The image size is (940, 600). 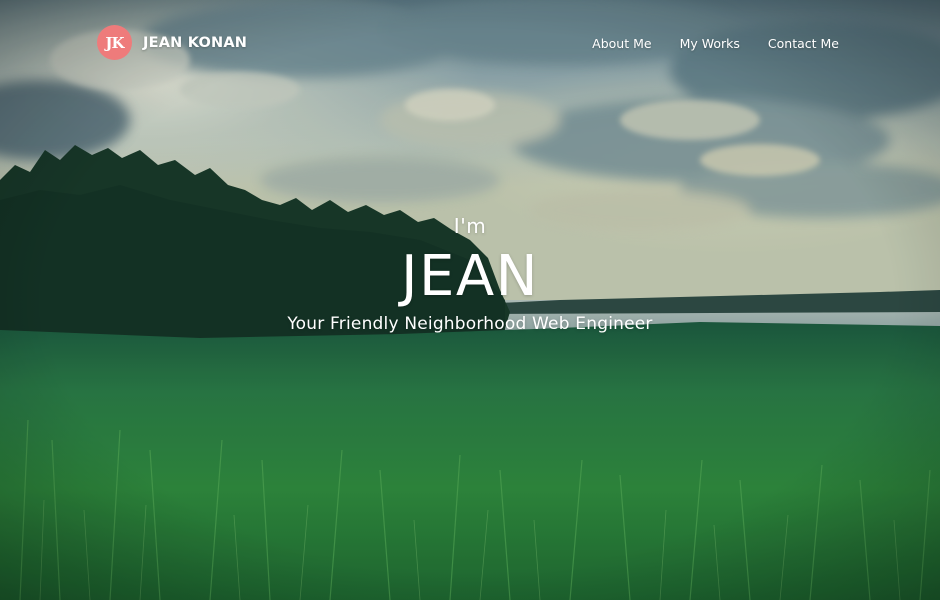 I want to click on nav-menu: About Me My Works Contact Me, so click(x=715, y=43).